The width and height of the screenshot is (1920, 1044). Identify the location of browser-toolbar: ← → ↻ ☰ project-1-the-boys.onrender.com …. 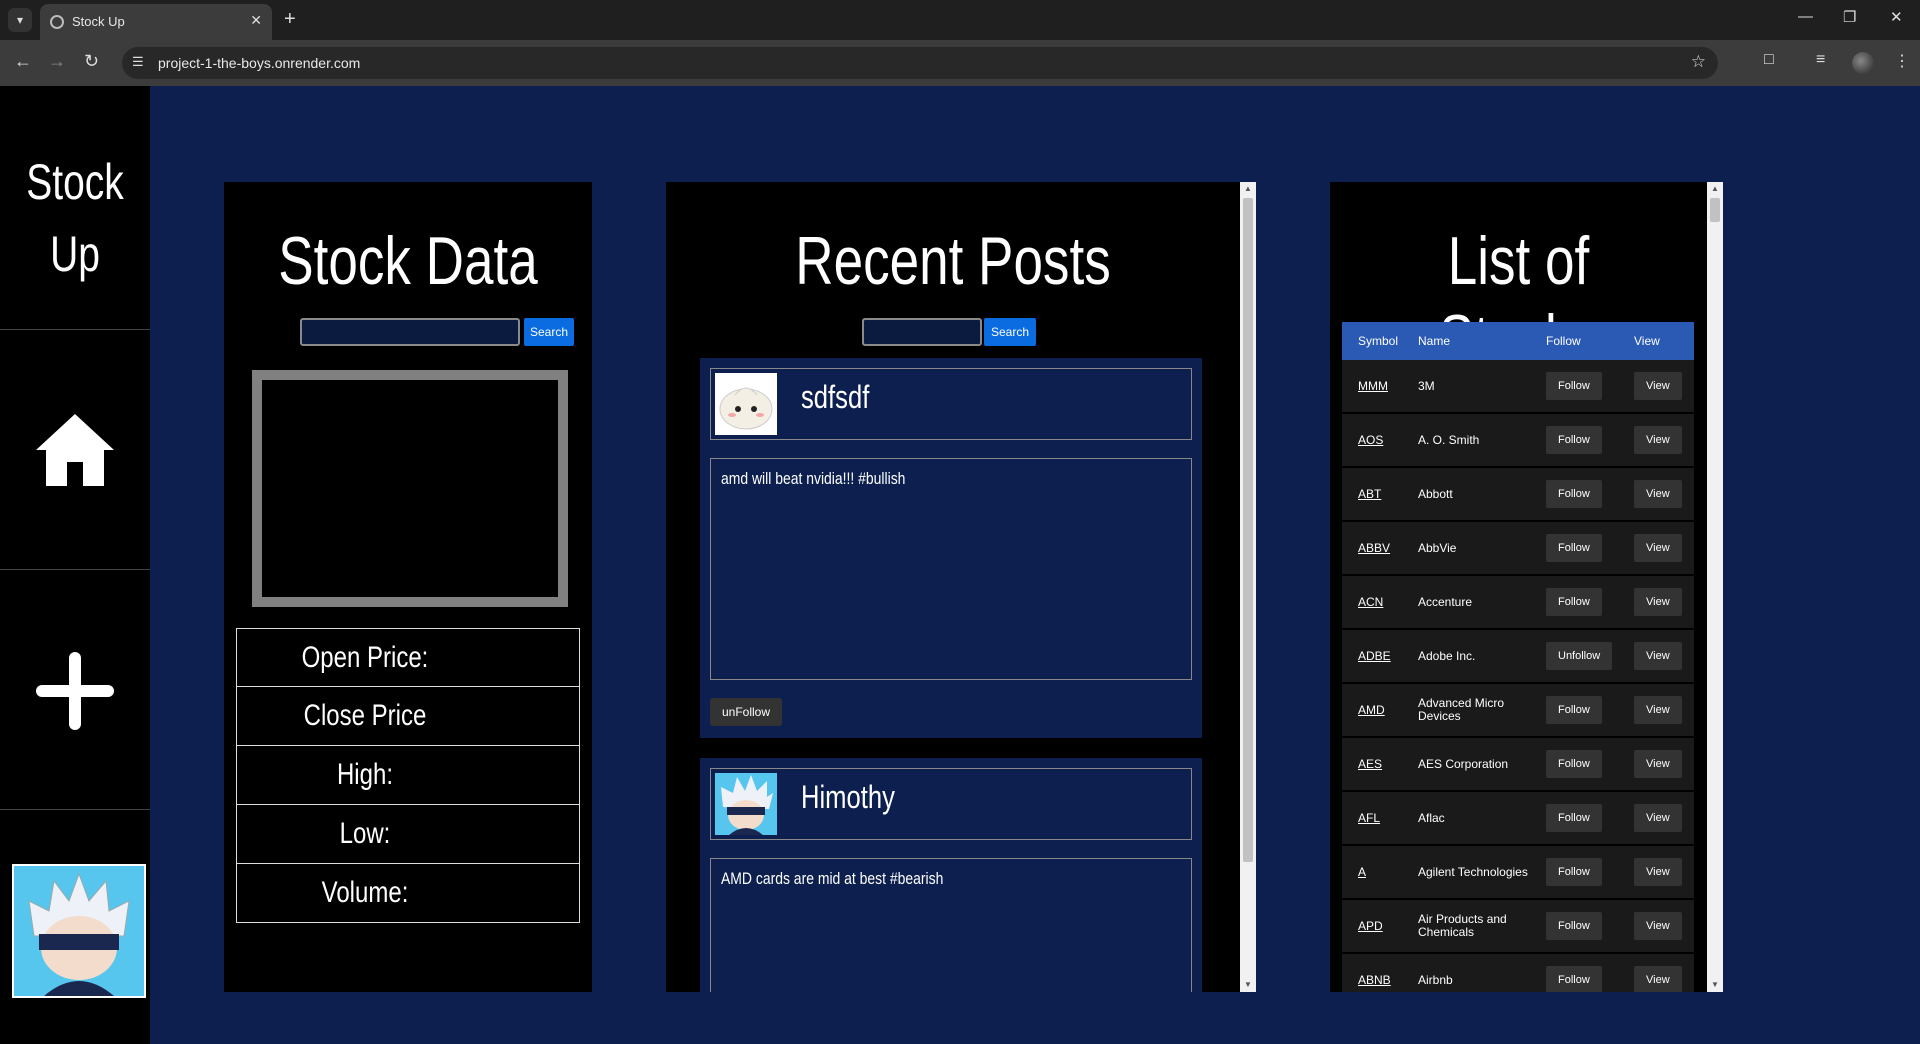
(960, 63).